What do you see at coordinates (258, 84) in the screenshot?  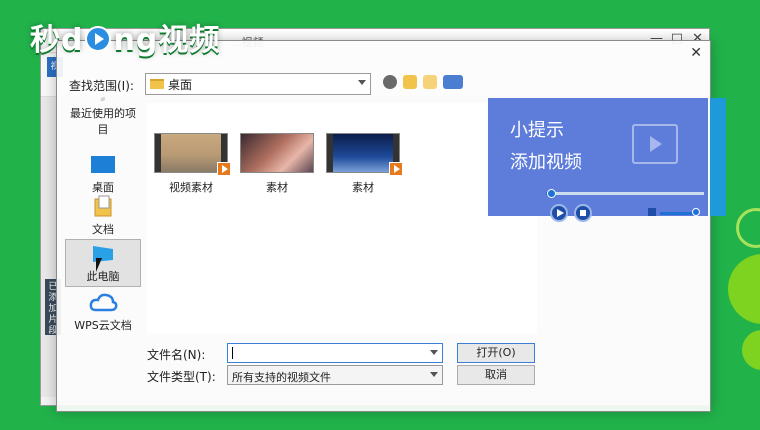 I see `look-in-dropdown: 桌面` at bounding box center [258, 84].